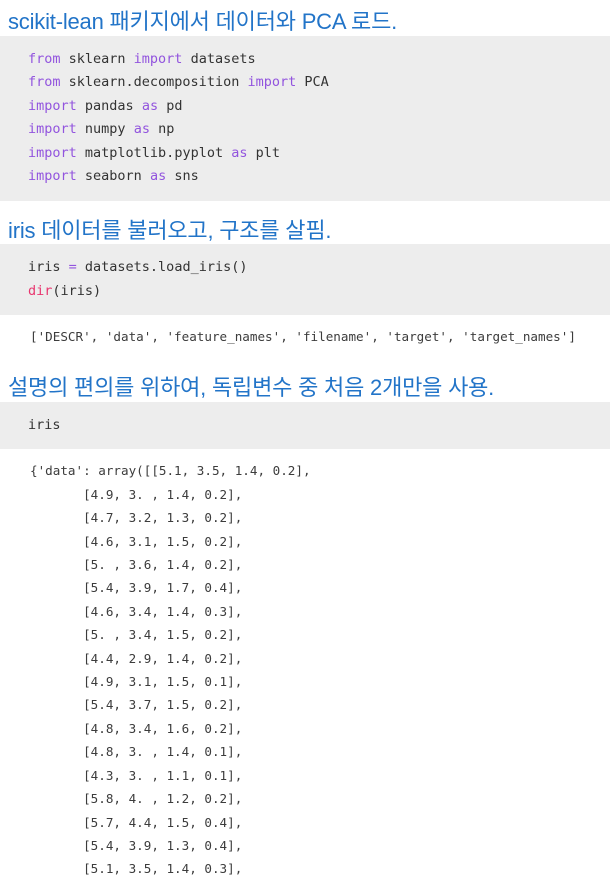 The image size is (610, 891). I want to click on code-cell-iris-source: iris, so click(319, 426).